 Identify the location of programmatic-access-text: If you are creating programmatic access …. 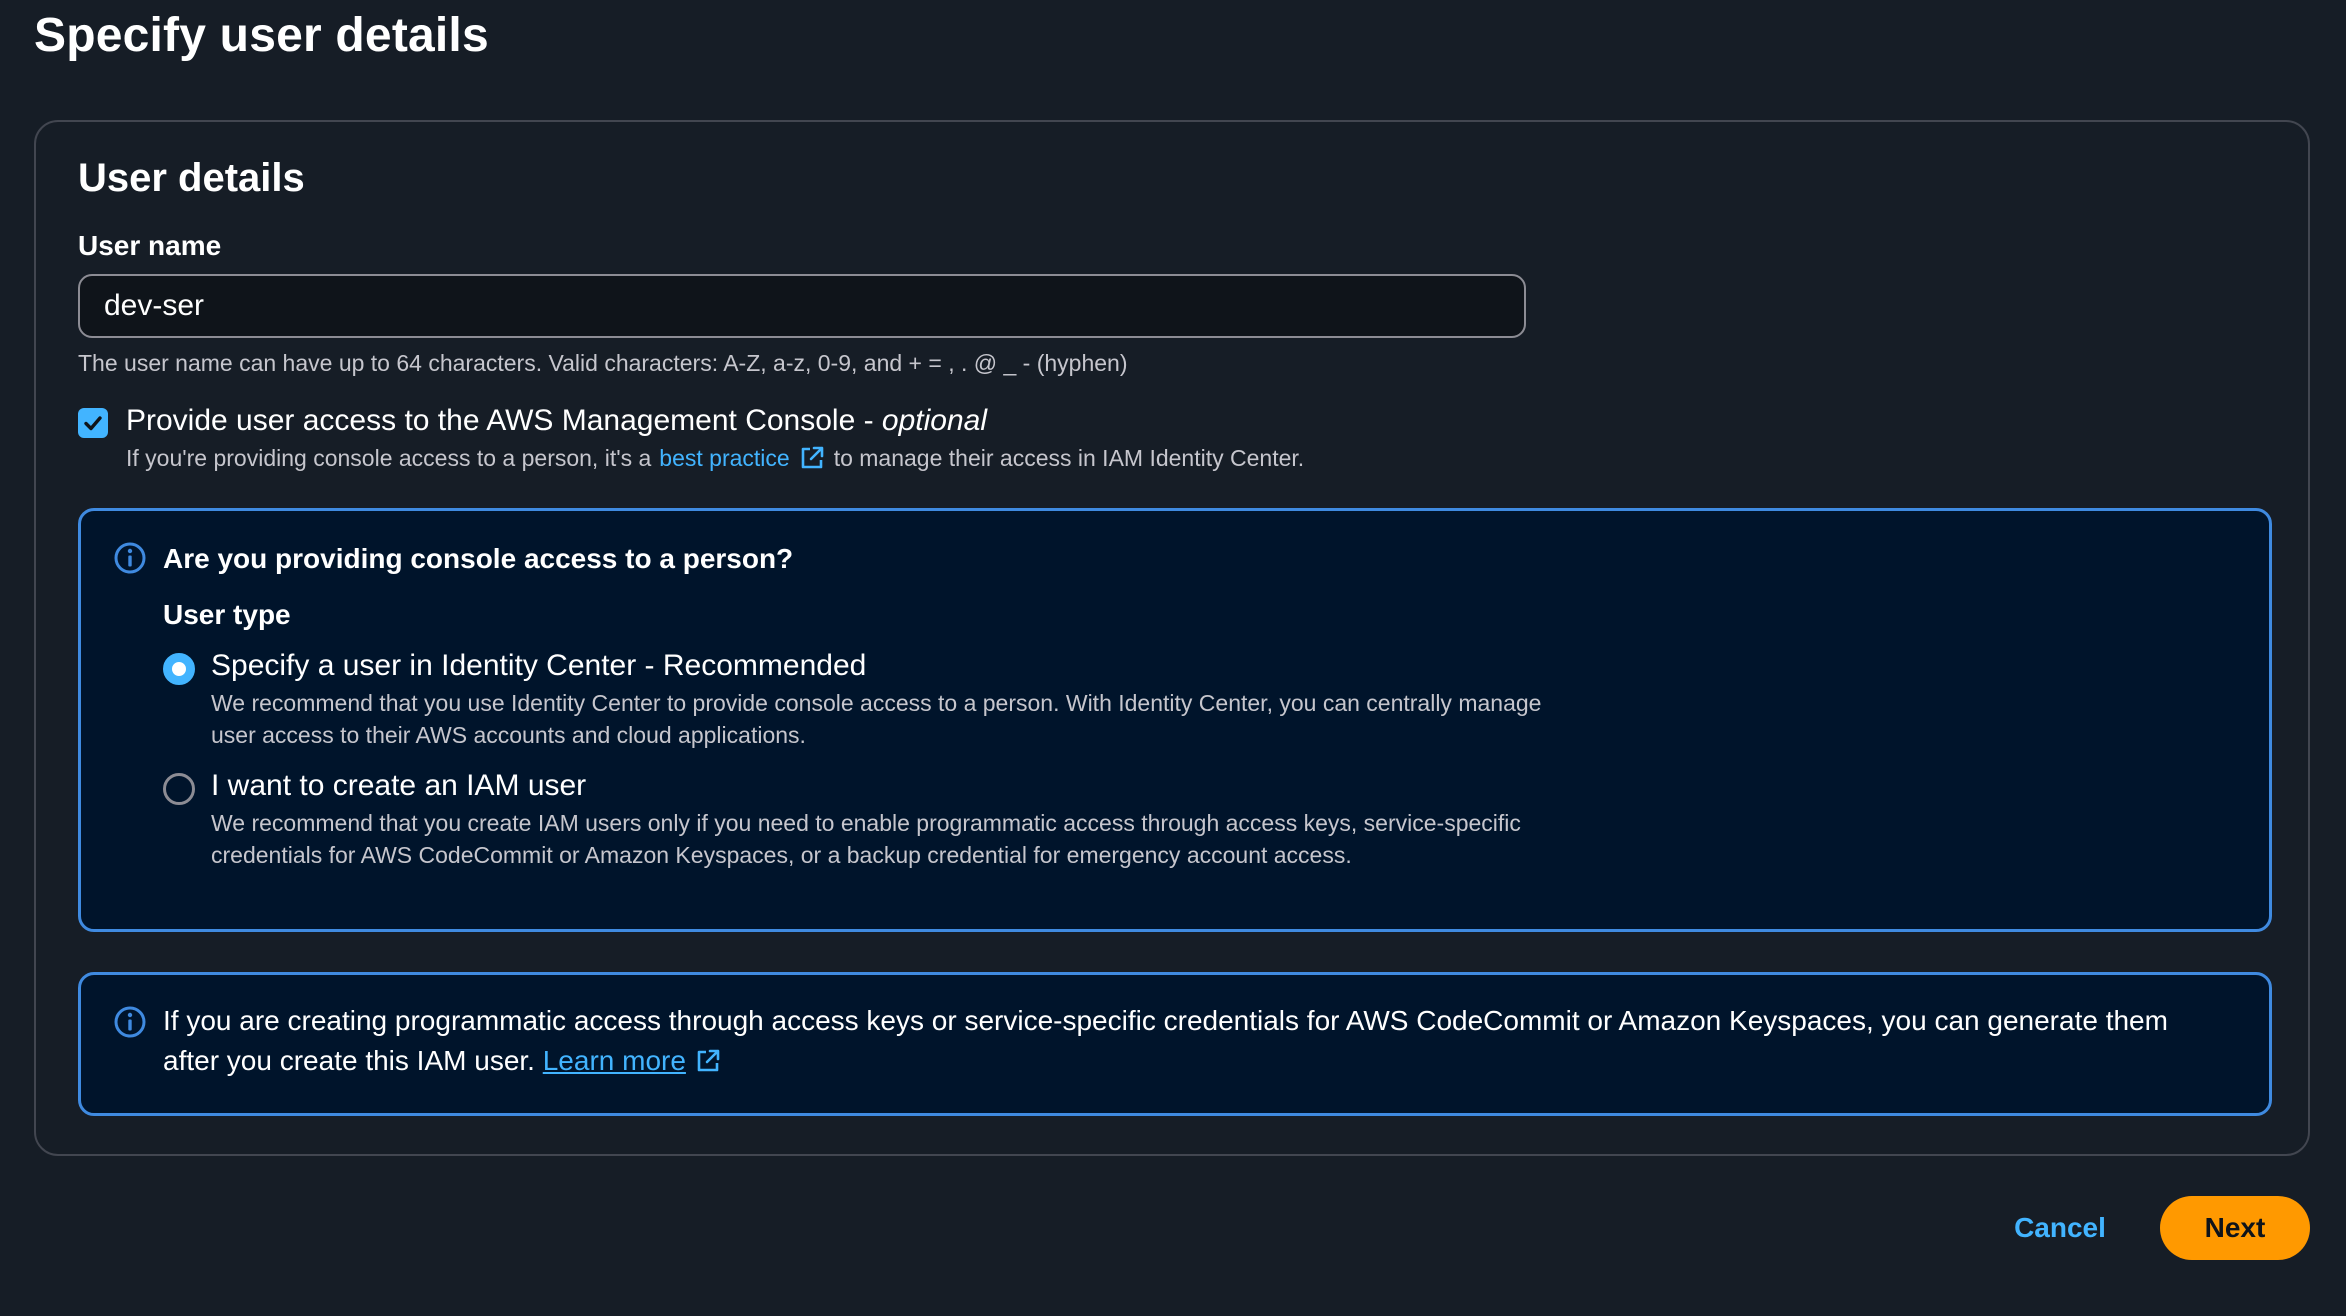
(1193, 1041).